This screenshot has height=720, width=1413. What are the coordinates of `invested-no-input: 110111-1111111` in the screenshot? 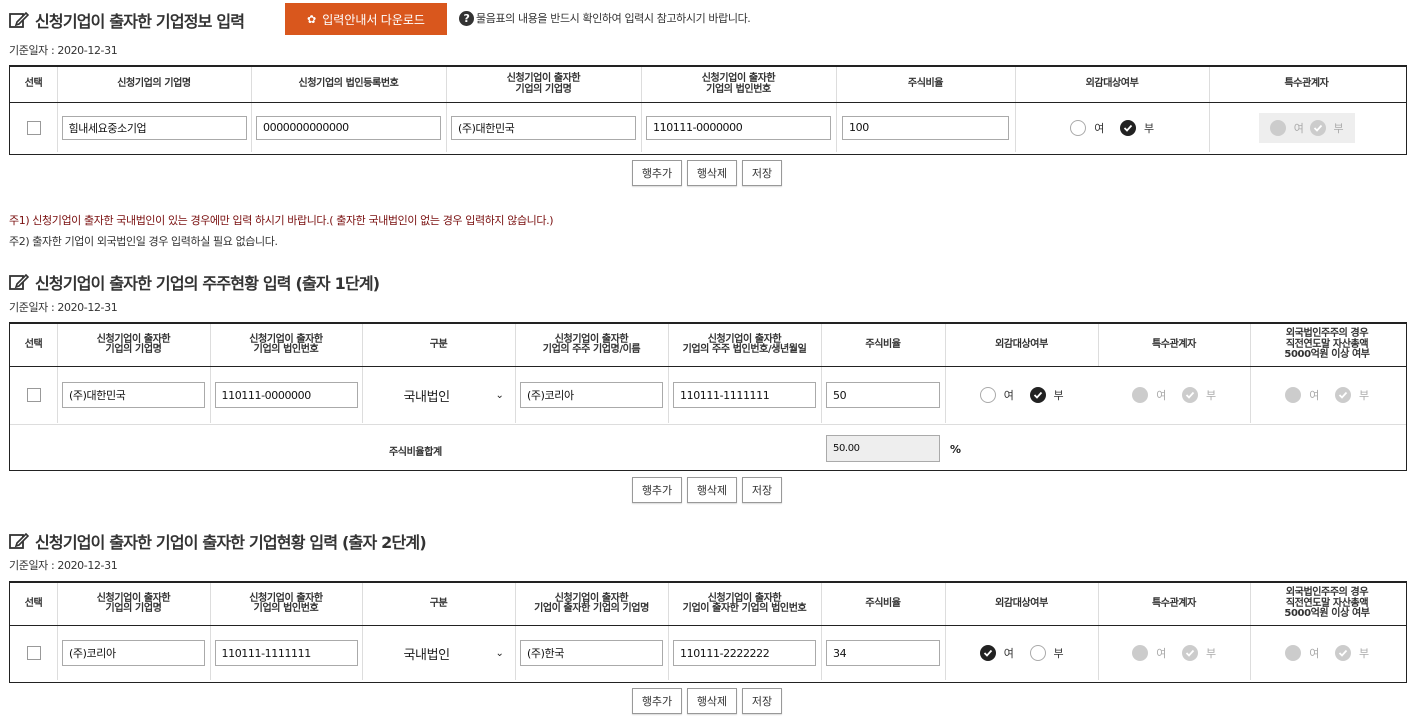 It's located at (286, 653).